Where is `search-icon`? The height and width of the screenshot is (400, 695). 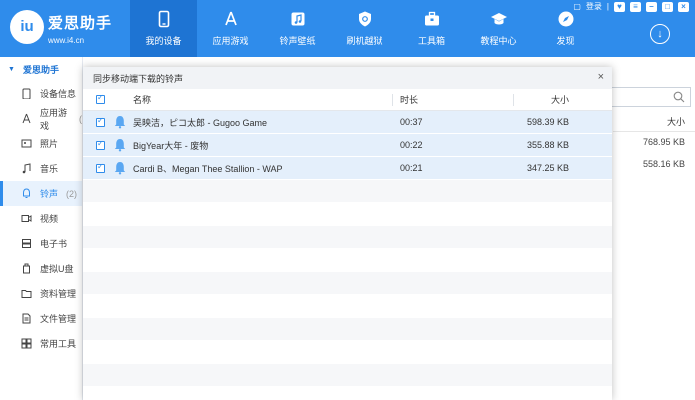
search-icon is located at coordinates (679, 97).